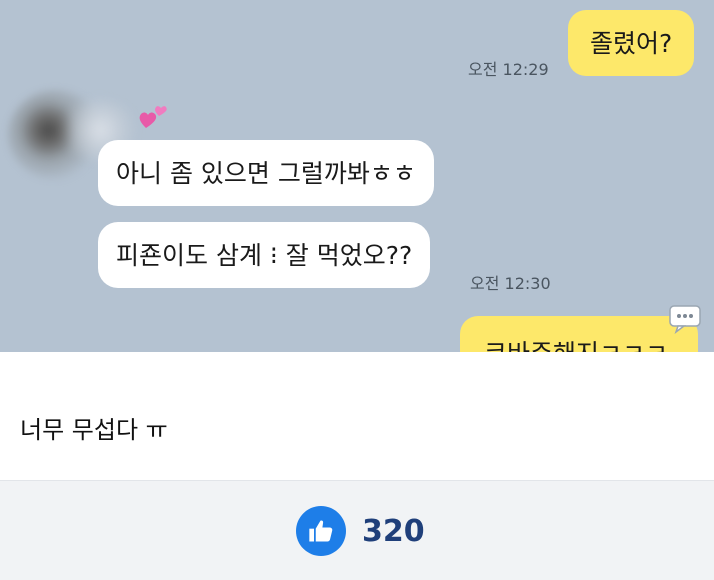  I want to click on speech-bubble-icon, so click(685, 319).